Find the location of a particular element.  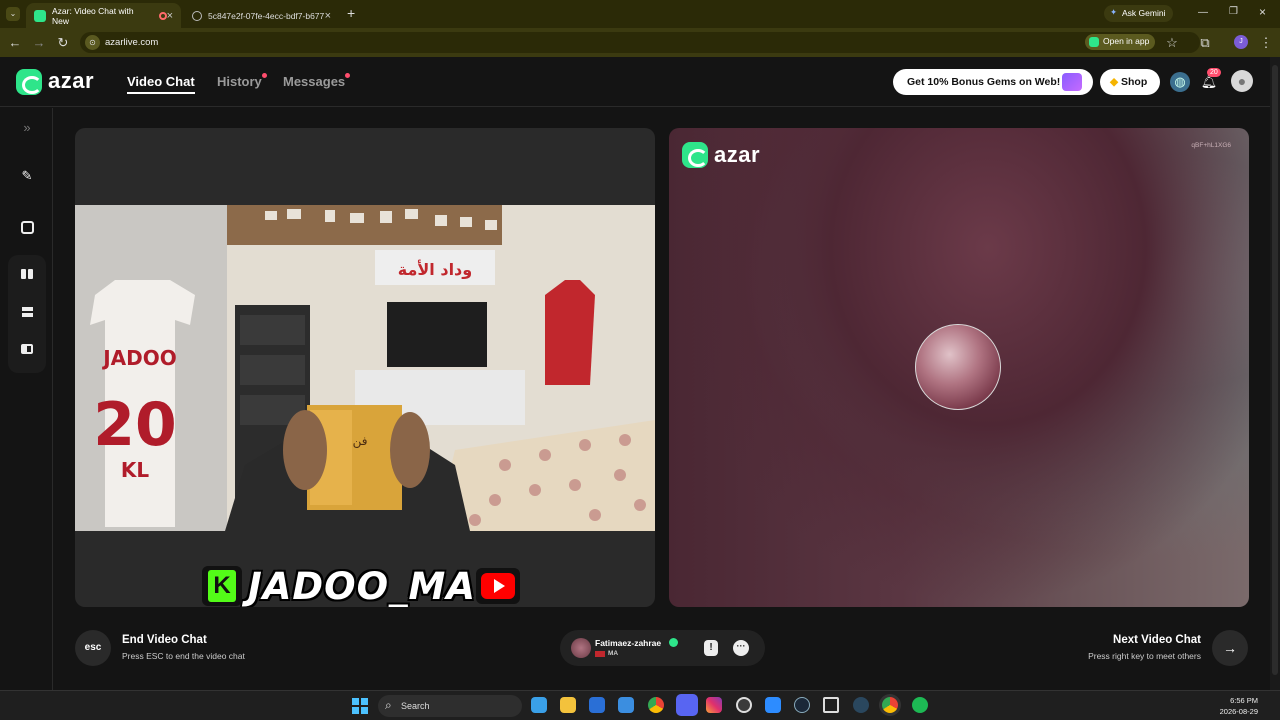

left-sidebar: » ✎ is located at coordinates (26, 399).